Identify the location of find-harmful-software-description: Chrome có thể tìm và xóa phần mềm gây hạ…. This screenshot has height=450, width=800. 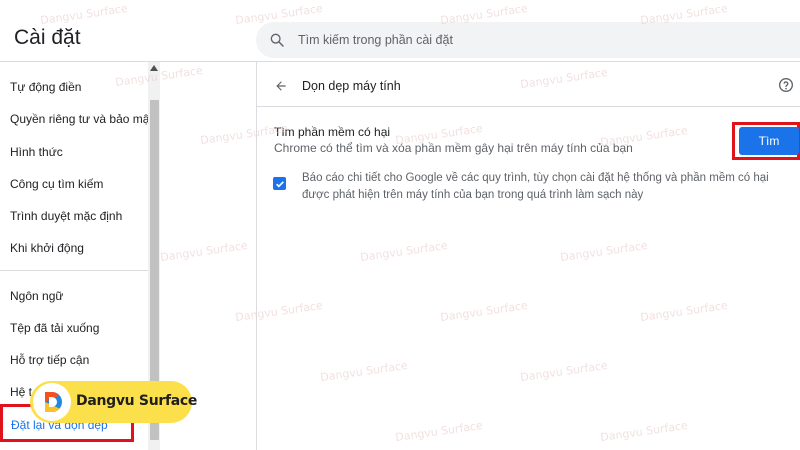
(453, 148).